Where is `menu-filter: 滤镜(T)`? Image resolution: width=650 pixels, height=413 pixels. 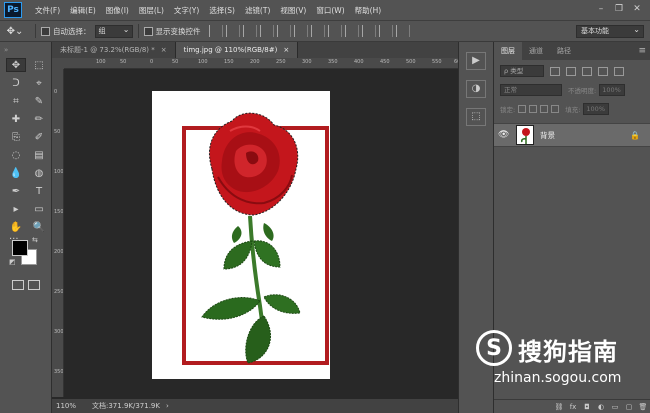
menu-filter: 滤镜(T) is located at coordinates (257, 10).